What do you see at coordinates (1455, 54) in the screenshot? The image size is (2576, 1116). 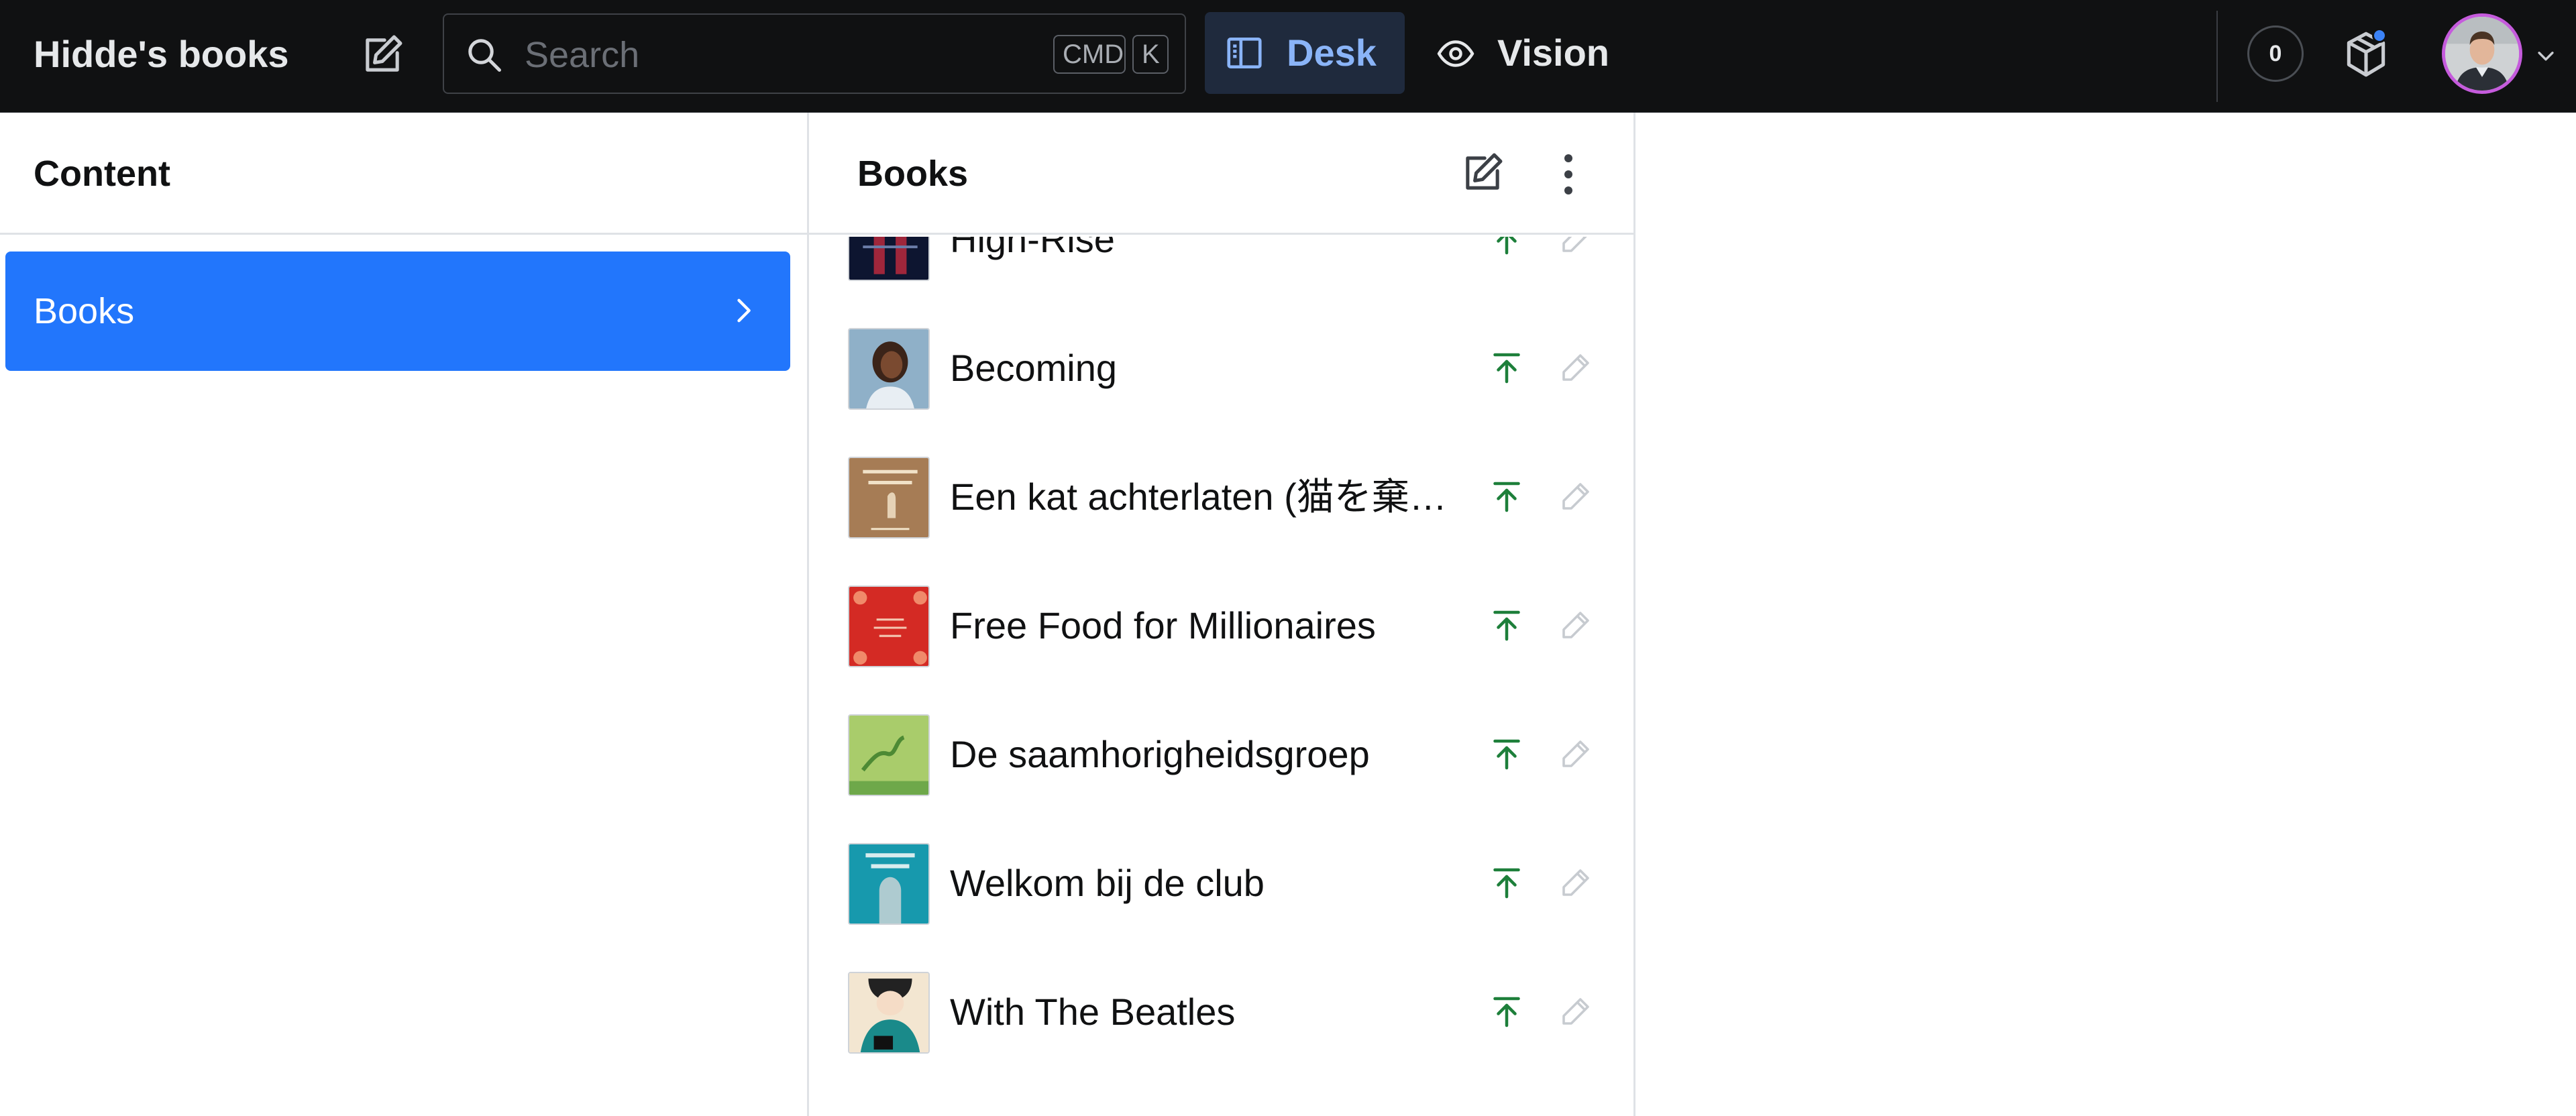 I see `eye-icon` at bounding box center [1455, 54].